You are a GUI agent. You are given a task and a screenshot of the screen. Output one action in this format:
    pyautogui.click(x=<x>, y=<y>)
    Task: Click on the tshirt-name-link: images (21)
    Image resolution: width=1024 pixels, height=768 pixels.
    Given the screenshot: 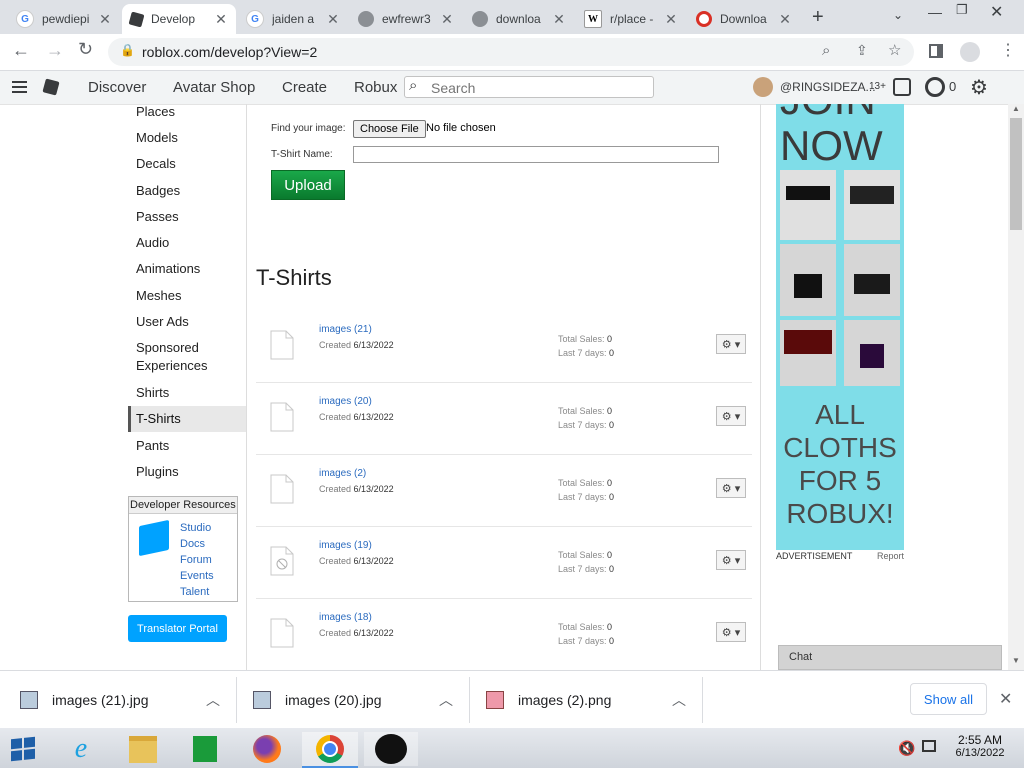 What is the action you would take?
    pyautogui.click(x=345, y=329)
    